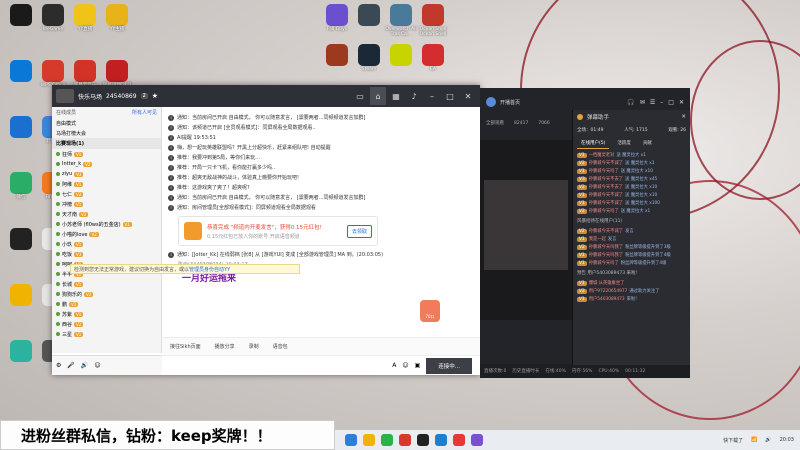 The width and height of the screenshot is (800, 450). What do you see at coordinates (280, 346) in the screenshot?
I see `footer-item: 语音包` at bounding box center [280, 346].